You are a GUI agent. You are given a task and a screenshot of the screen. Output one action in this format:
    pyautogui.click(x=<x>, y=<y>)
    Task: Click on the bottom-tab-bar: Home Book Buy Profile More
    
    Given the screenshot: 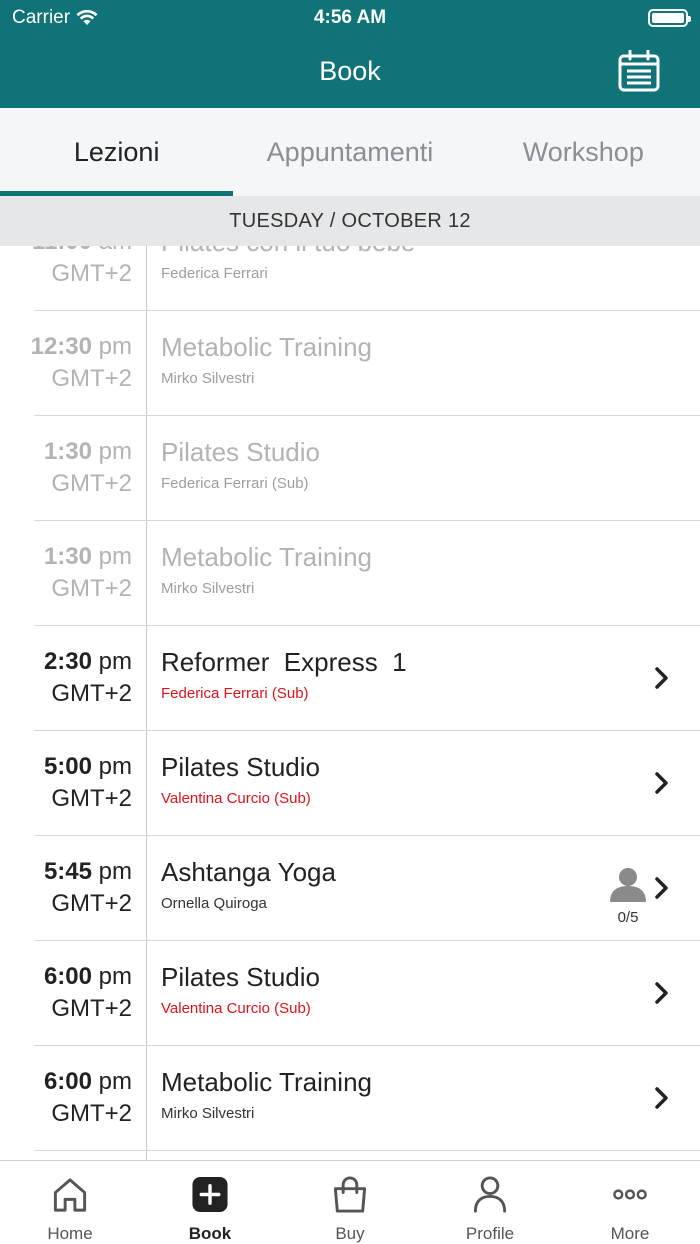 What is the action you would take?
    pyautogui.click(x=350, y=1202)
    